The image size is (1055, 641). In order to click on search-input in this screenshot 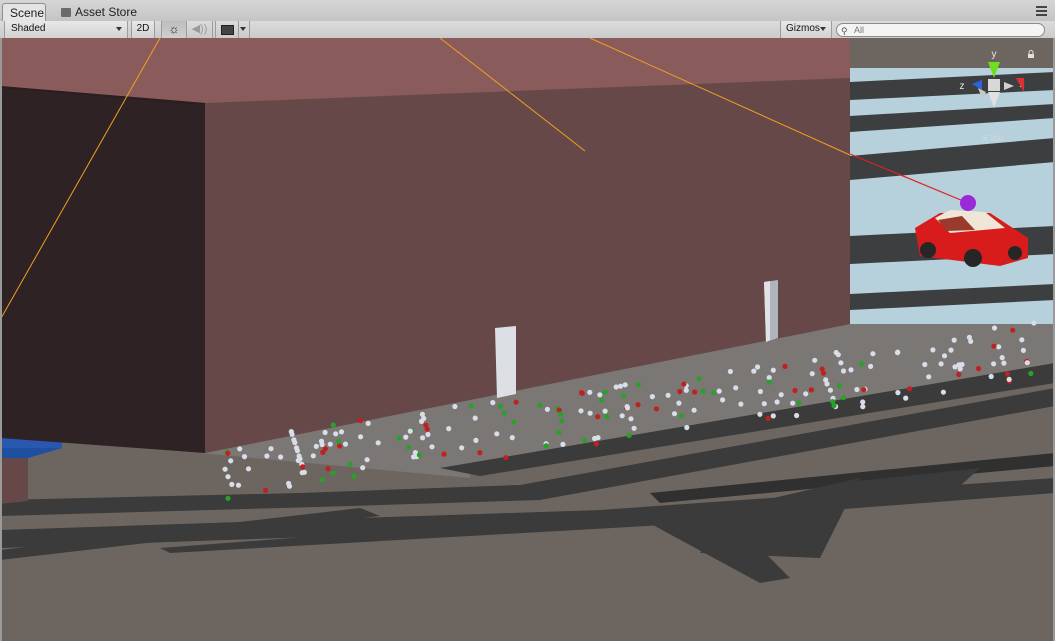, I will do `click(944, 30)`.